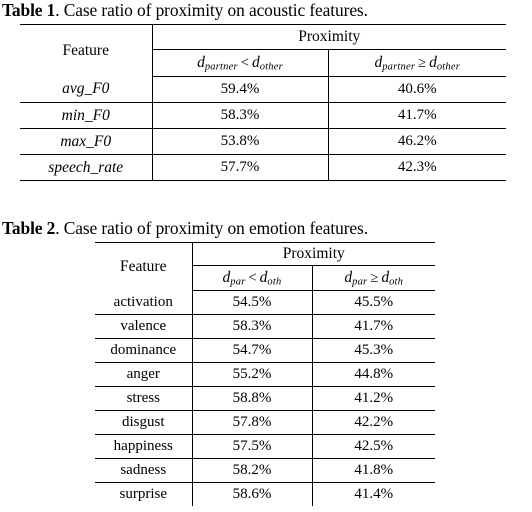 The image size is (532, 512). I want to click on table-1-feature-0: avg_F0, so click(86, 89).